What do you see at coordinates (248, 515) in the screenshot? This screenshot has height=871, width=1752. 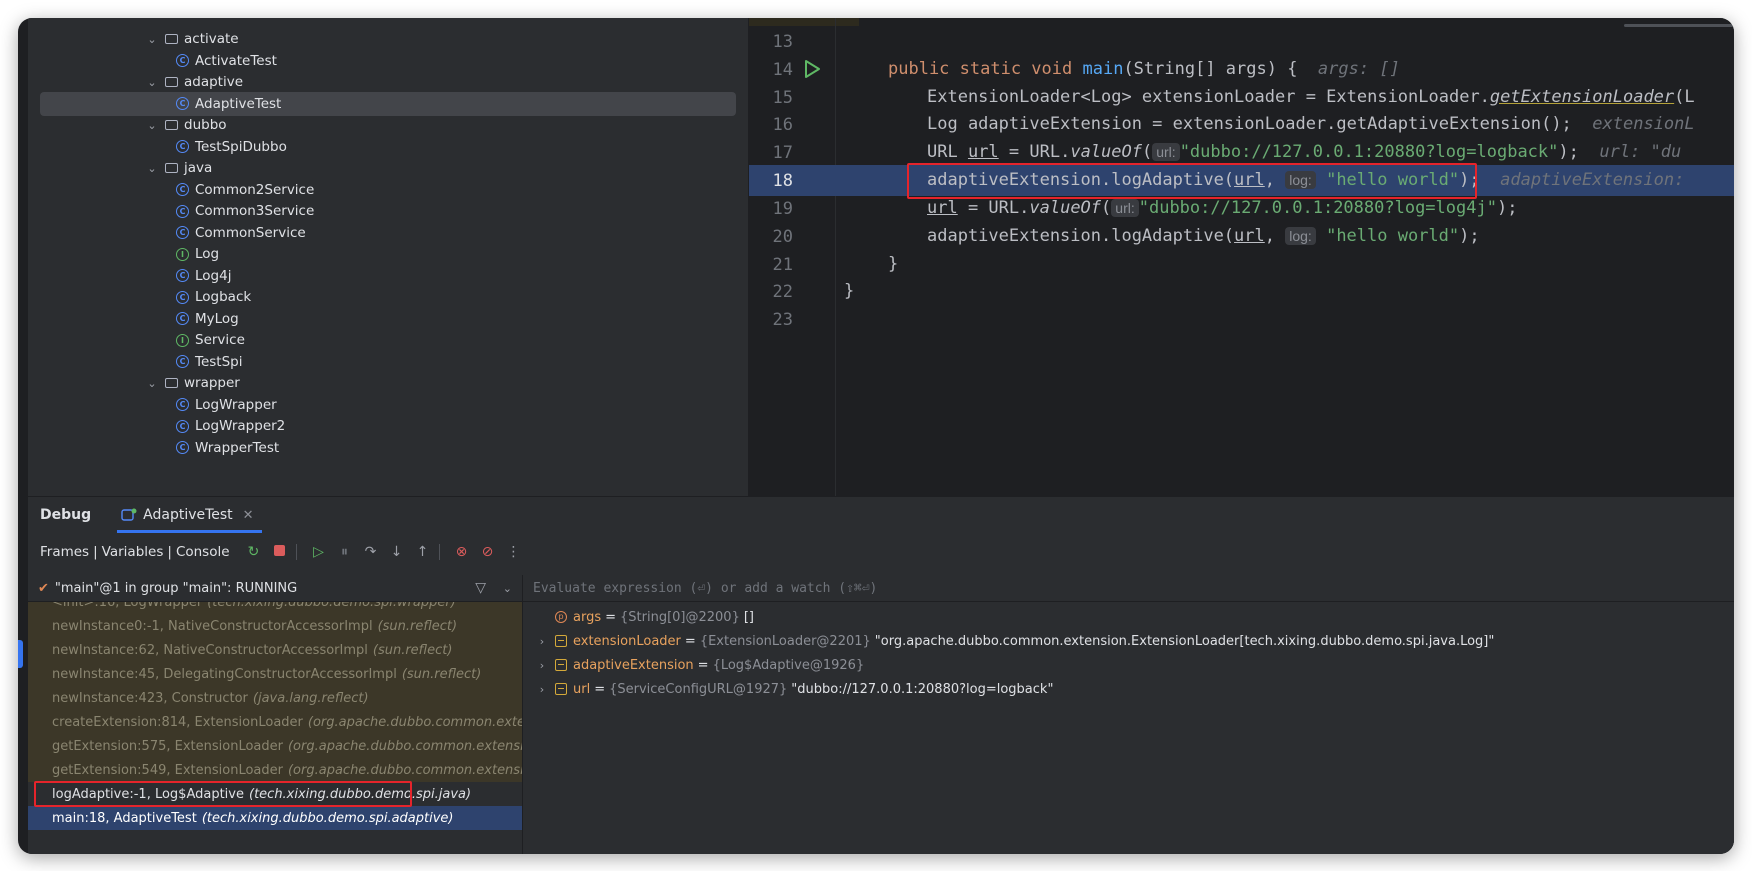 I see `close-icon: ✕` at bounding box center [248, 515].